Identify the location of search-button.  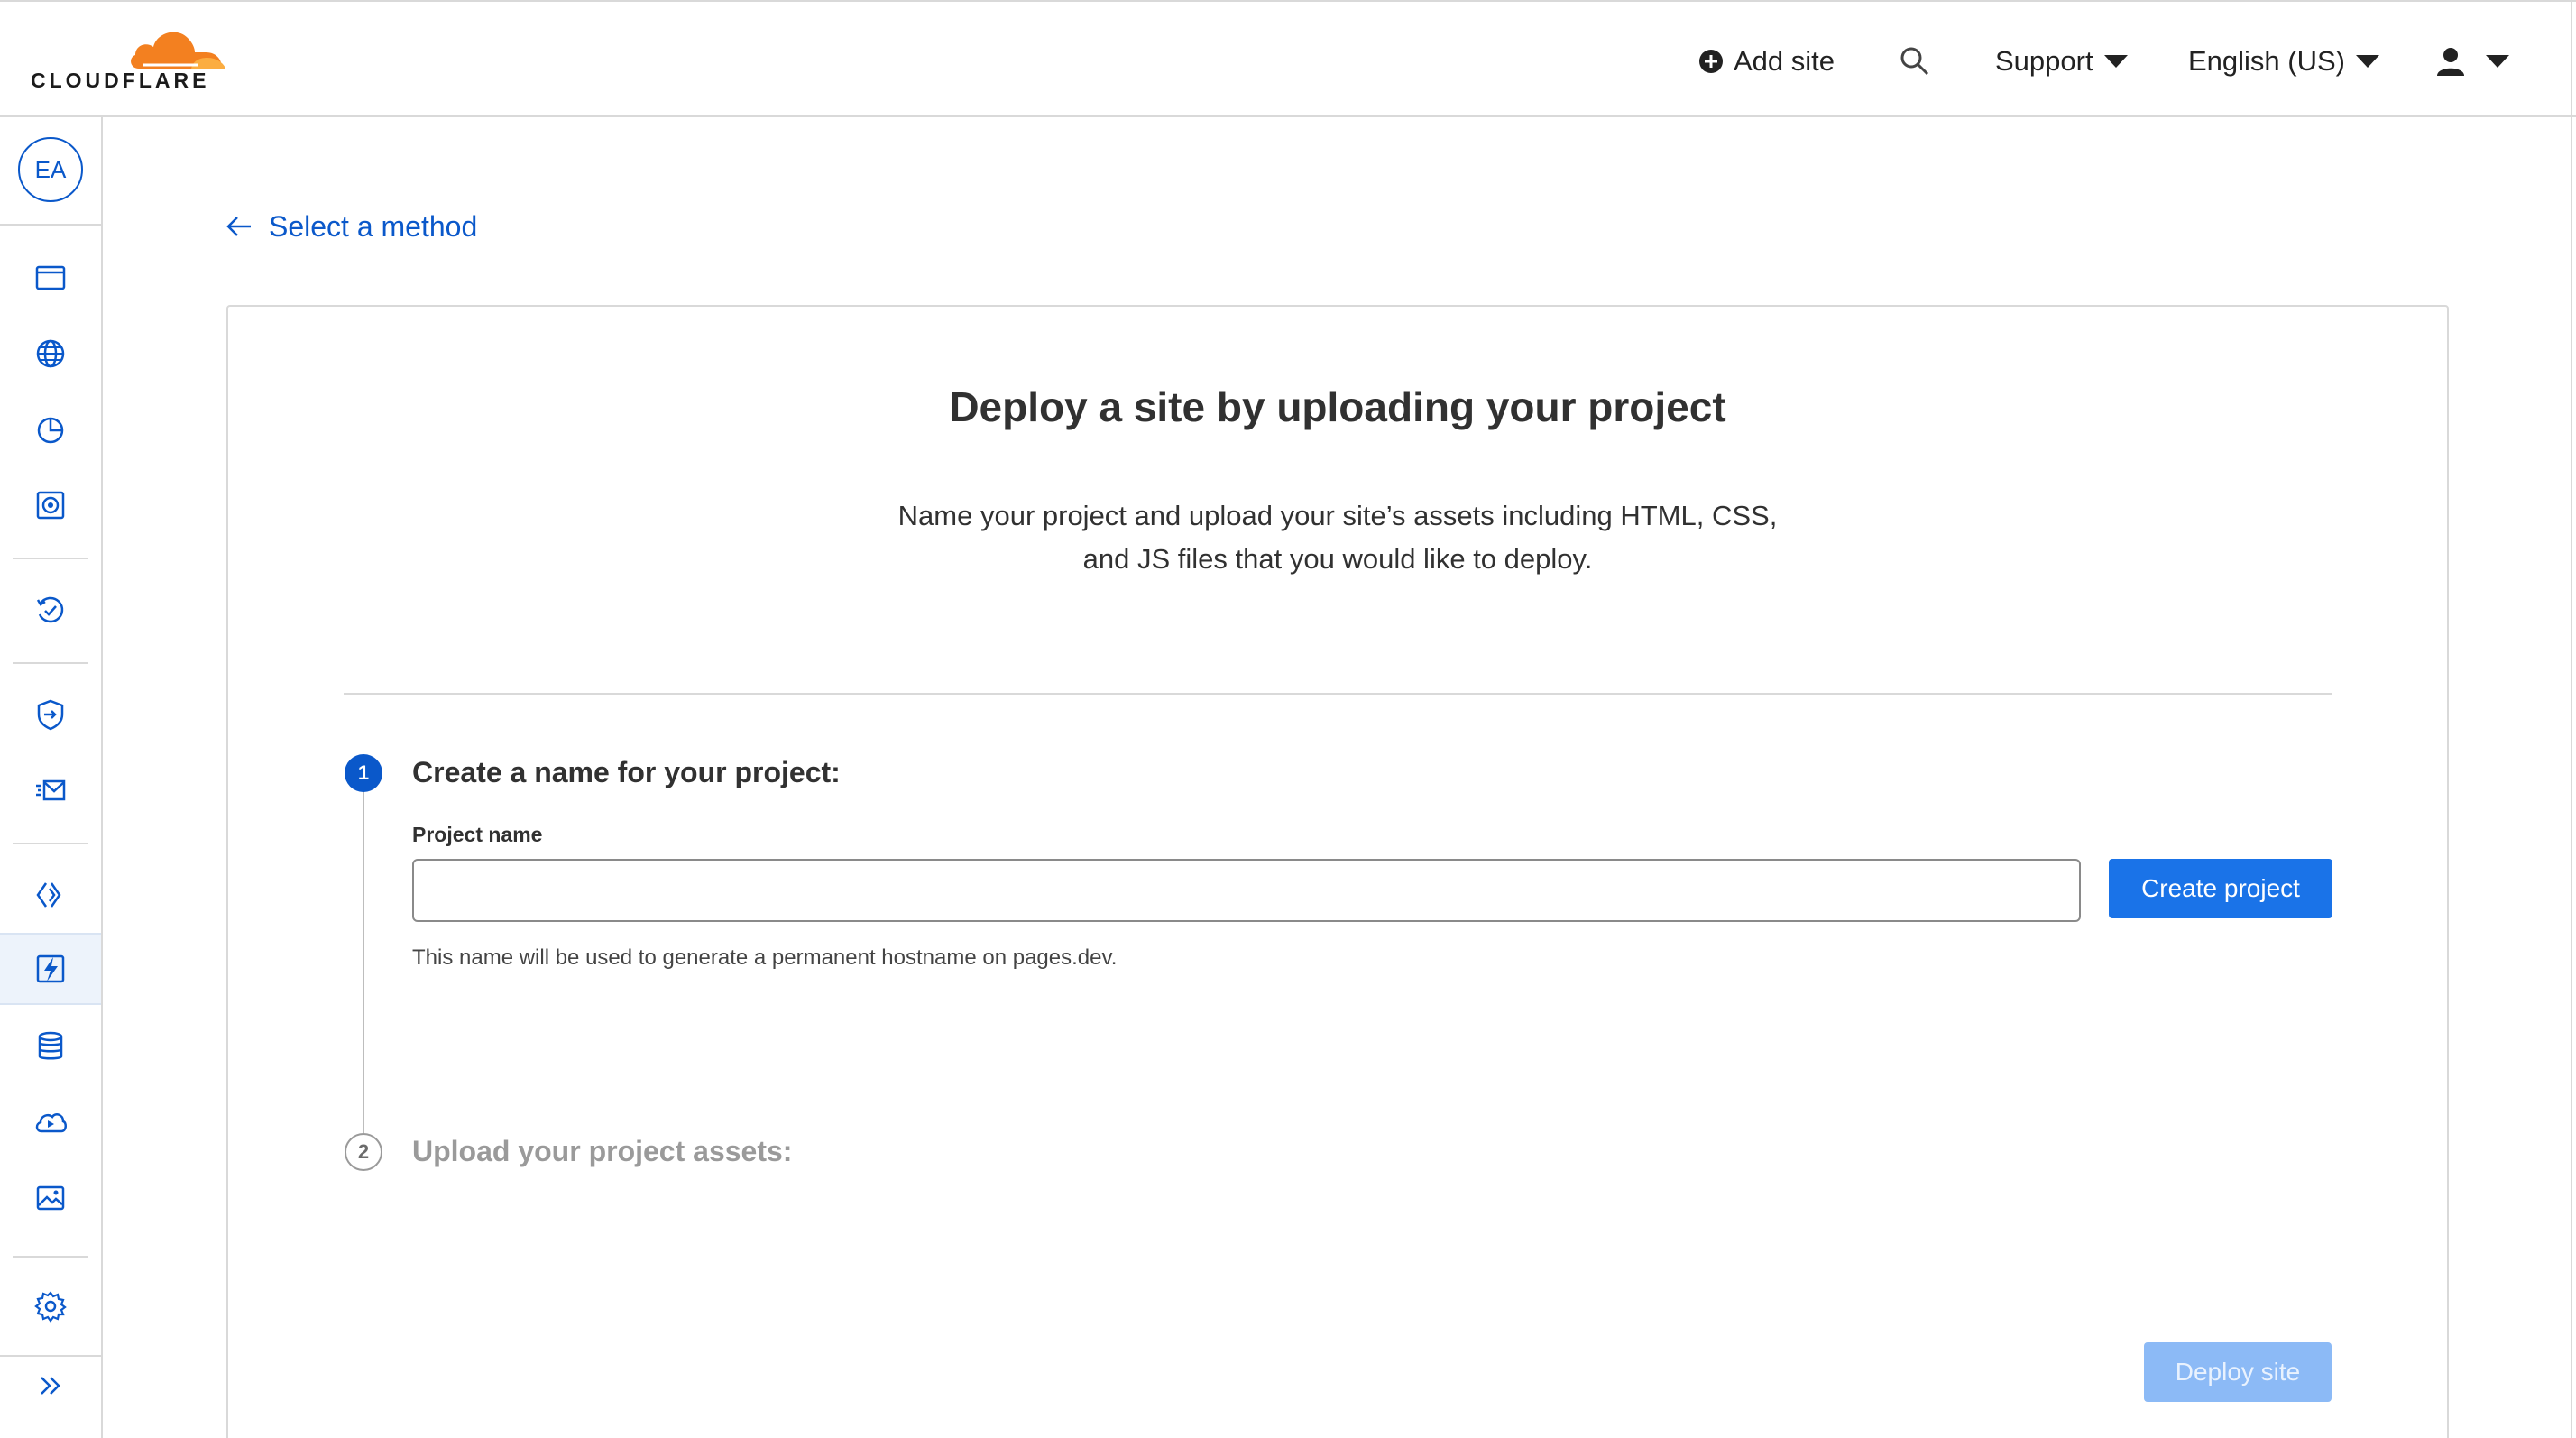
(1915, 61).